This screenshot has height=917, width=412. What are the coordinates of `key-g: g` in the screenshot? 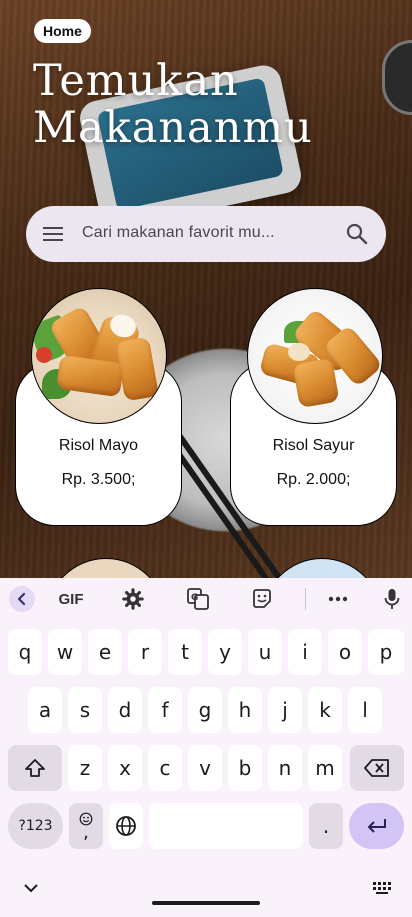 It's located at (205, 710).